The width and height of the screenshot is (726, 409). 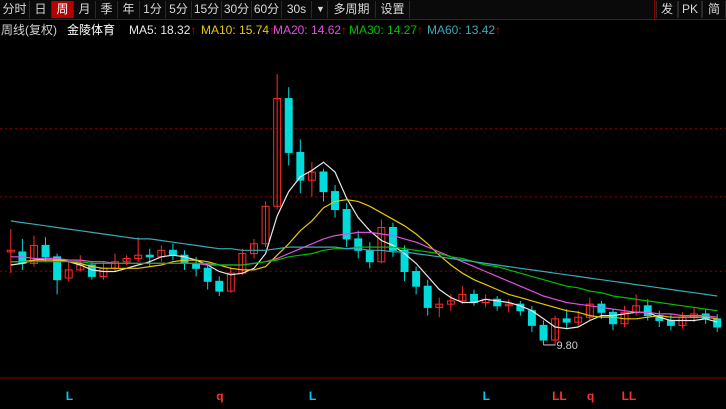 What do you see at coordinates (207, 9) in the screenshot?
I see `period-tab-8: 15分` at bounding box center [207, 9].